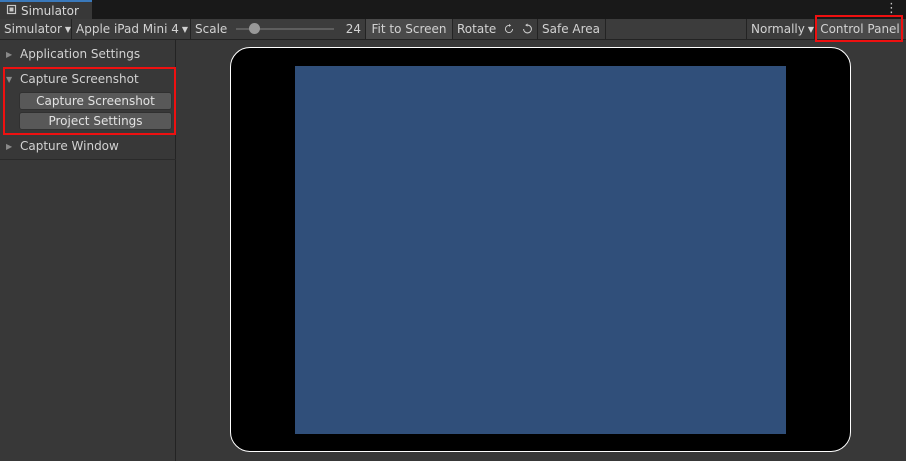 The height and width of the screenshot is (461, 906). I want to click on safe-area-toggle: Safe Area, so click(572, 29).